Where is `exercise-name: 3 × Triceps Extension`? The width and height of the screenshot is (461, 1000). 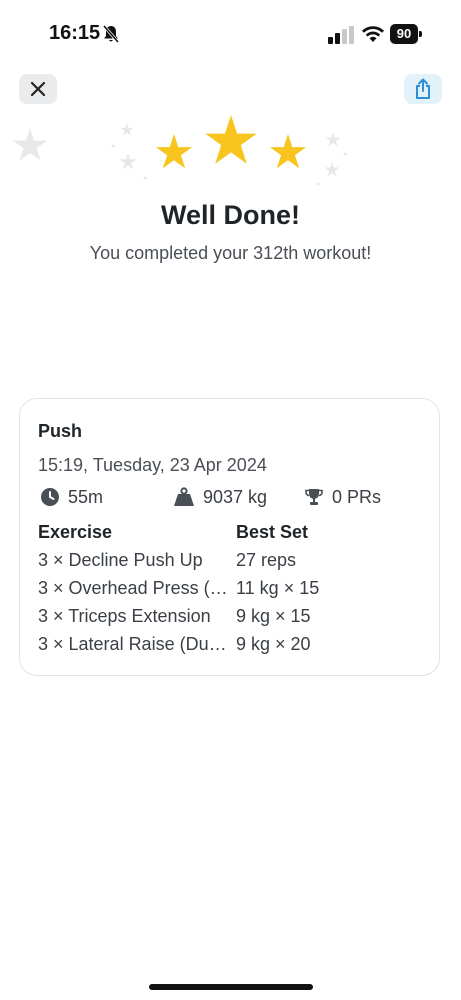 exercise-name: 3 × Triceps Extension is located at coordinates (124, 616).